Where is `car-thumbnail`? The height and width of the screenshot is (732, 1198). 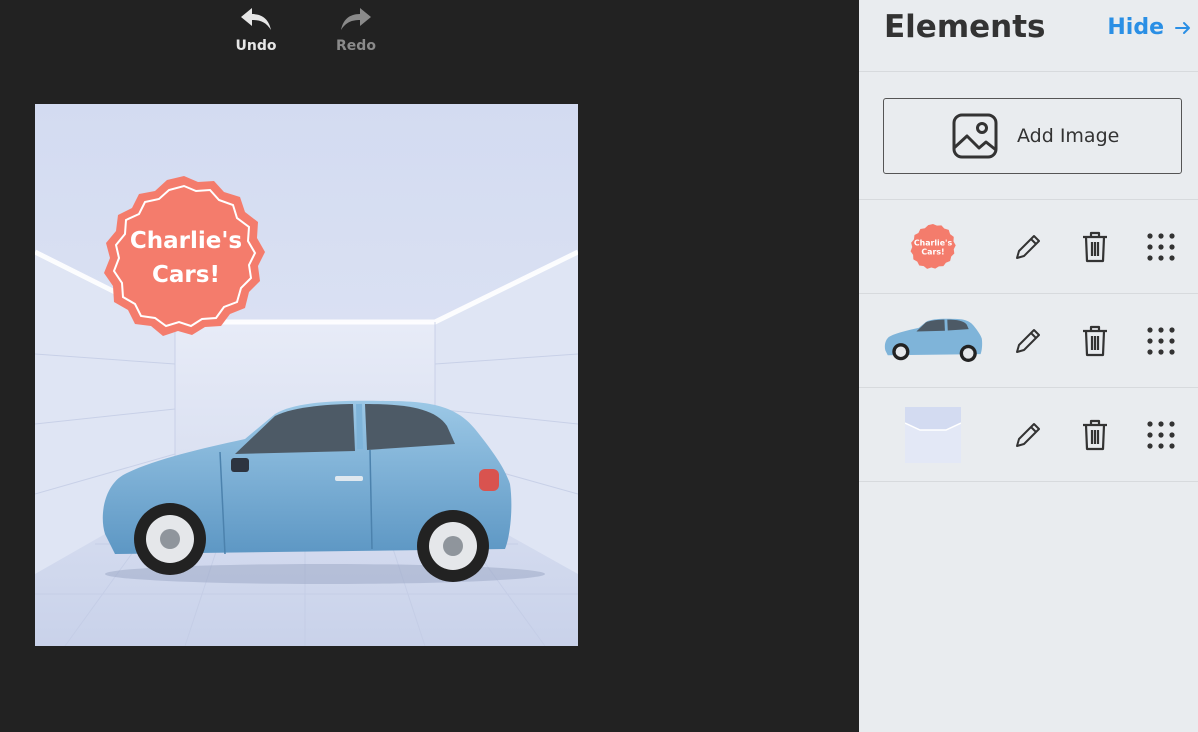
car-thumbnail is located at coordinates (933, 340).